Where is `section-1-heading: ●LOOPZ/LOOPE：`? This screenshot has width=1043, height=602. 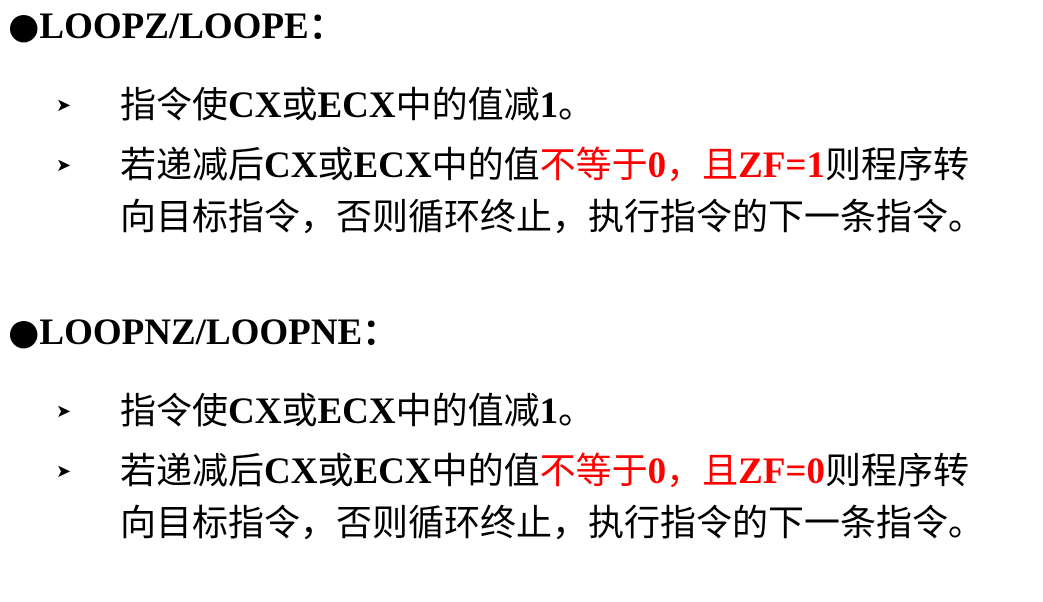
section-1-heading: ●LOOPZ/LOOPE： is located at coordinates (176, 26).